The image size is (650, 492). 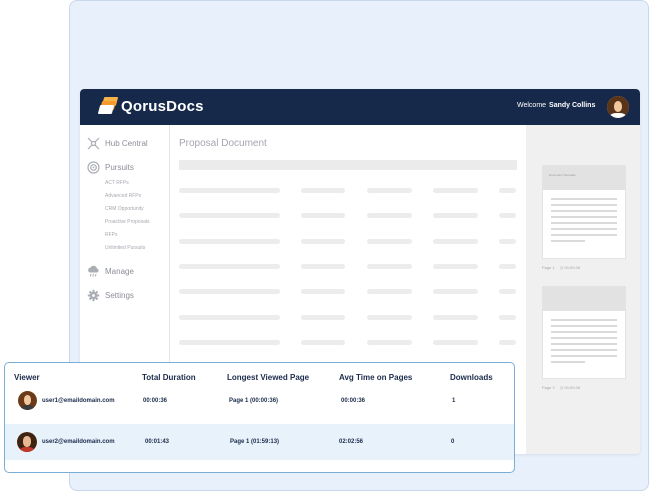 What do you see at coordinates (119, 167) in the screenshot?
I see `sidebar-item-label: Pursuits` at bounding box center [119, 167].